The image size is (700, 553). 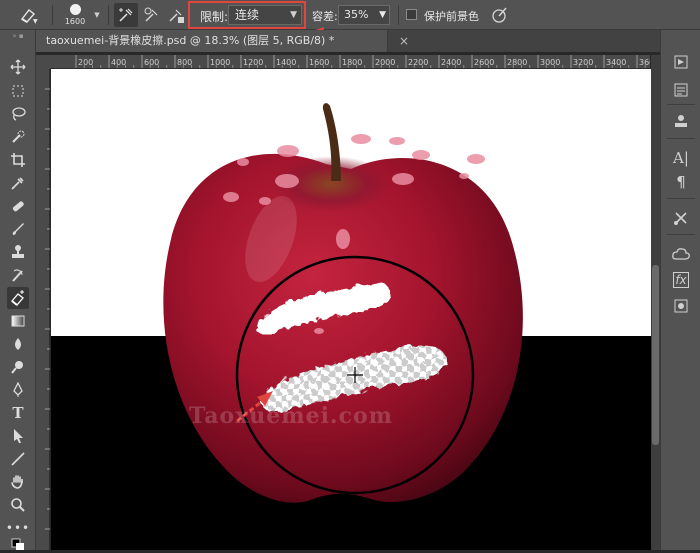 I want to click on healing-brush-icon, so click(x=18, y=206).